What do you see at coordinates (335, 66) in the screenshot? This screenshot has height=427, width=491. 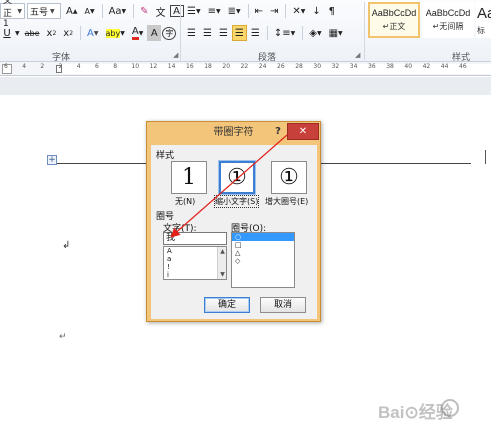 I see `ruler-tick-label: 32` at bounding box center [335, 66].